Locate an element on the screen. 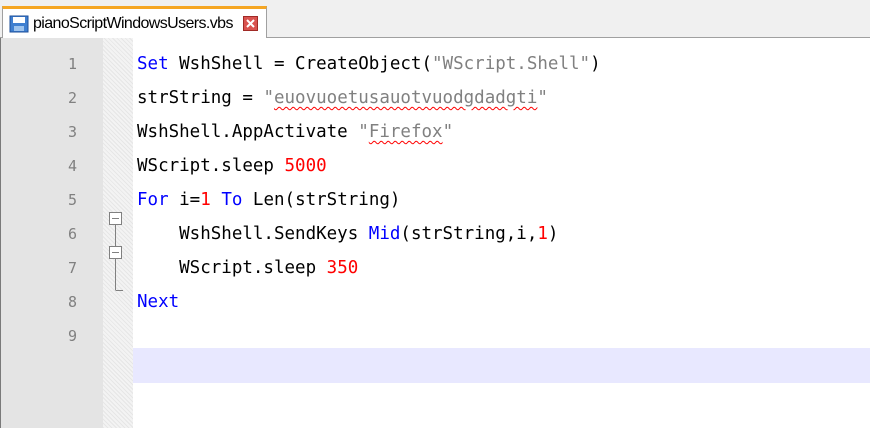 The width and height of the screenshot is (870, 428). code-token: To is located at coordinates (232, 200).